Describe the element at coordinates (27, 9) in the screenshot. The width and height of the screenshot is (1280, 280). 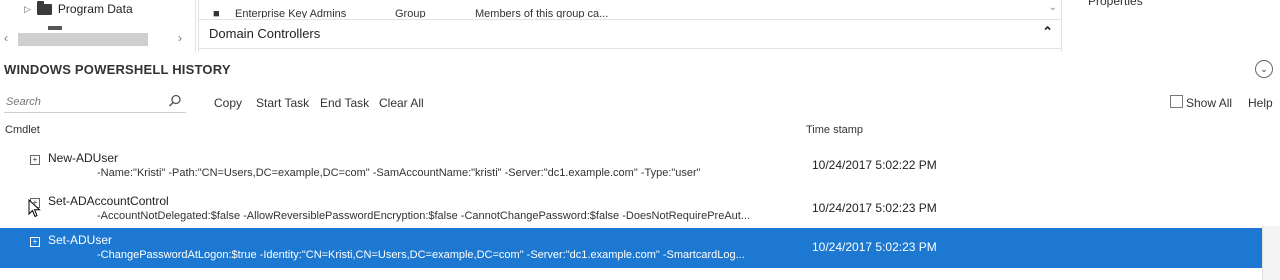
I see `tree-expand-icon: ▷` at that location.